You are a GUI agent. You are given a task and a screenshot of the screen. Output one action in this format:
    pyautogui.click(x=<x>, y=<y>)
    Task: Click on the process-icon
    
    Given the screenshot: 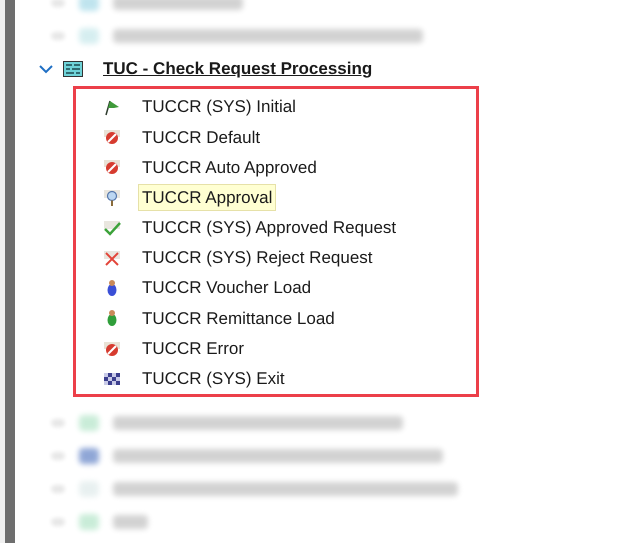 What is the action you would take?
    pyautogui.click(x=73, y=69)
    